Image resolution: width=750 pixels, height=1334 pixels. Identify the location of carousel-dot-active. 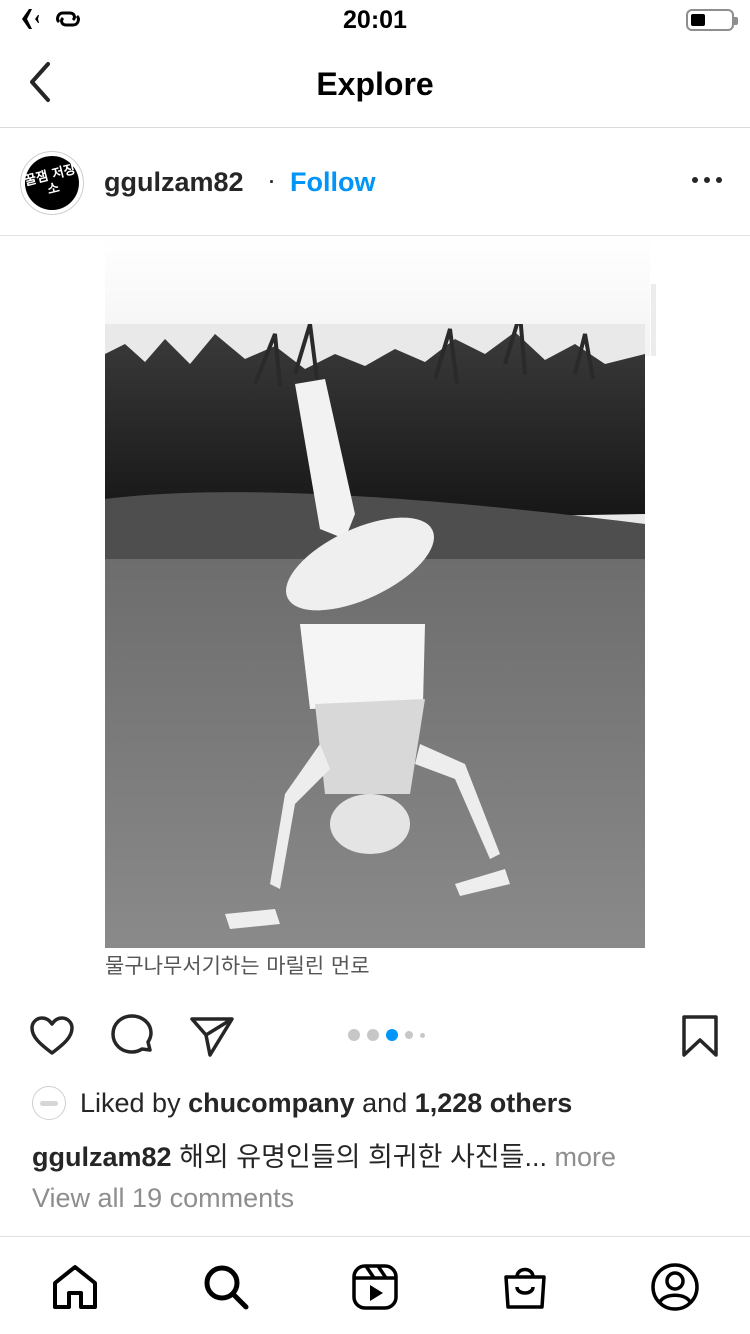
(392, 1035).